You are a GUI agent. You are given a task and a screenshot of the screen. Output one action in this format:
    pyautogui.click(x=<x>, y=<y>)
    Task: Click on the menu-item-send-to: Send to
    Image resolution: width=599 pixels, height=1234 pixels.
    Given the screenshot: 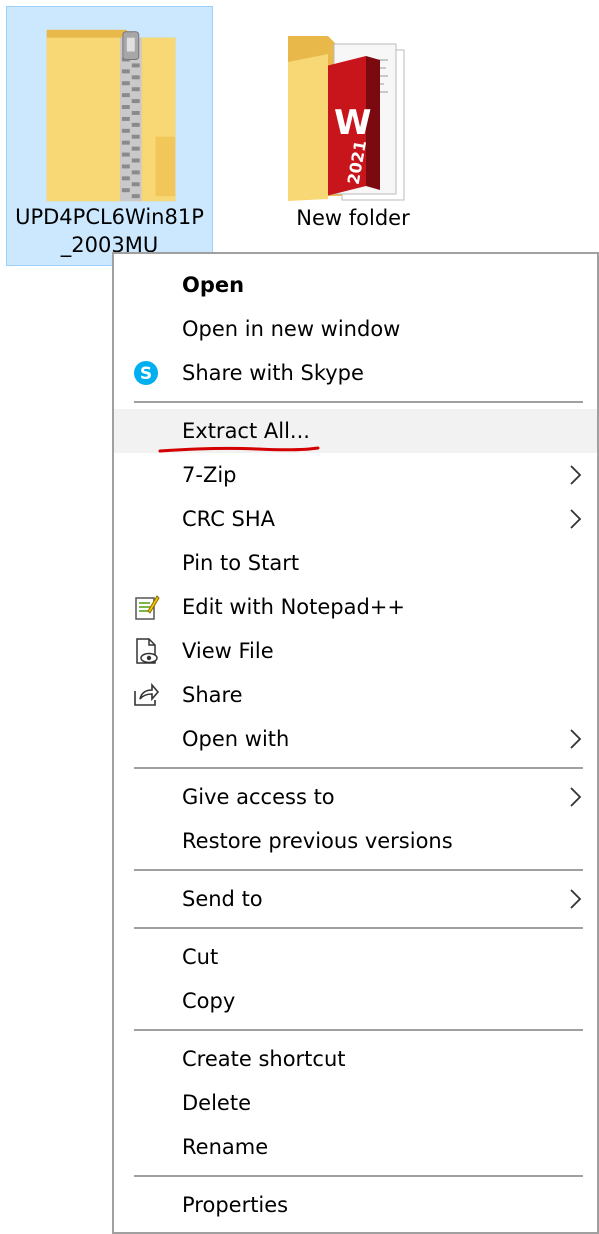 What is the action you would take?
    pyautogui.click(x=355, y=899)
    